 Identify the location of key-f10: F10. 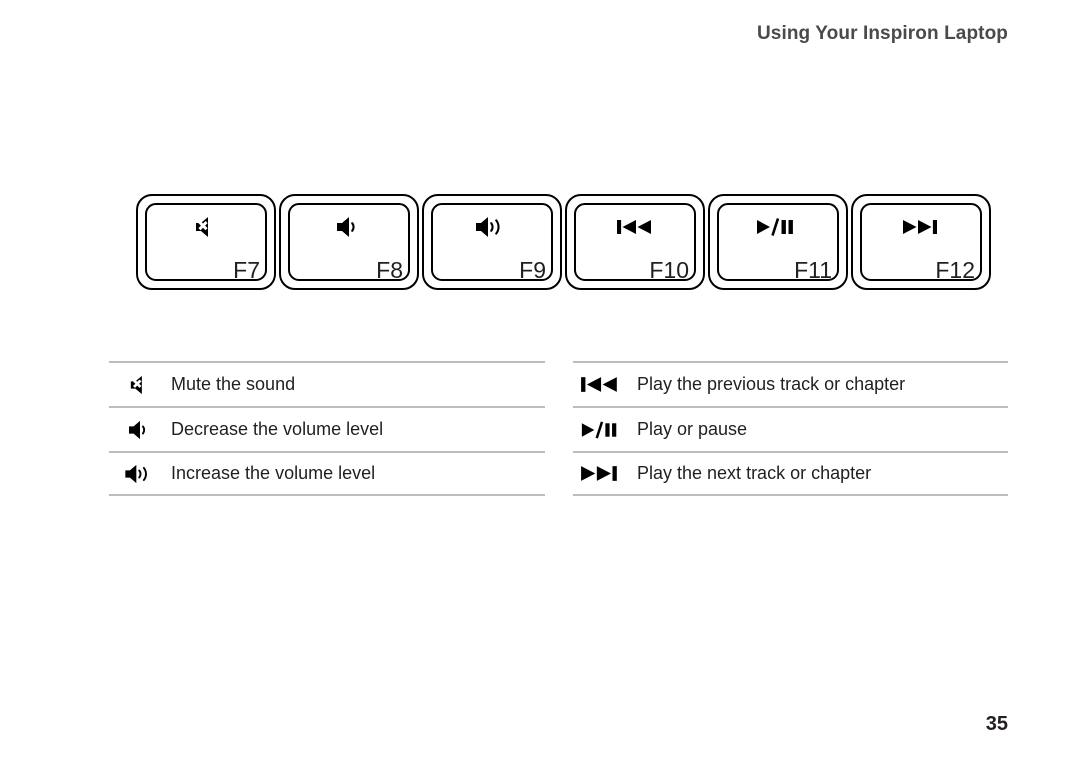
(635, 242).